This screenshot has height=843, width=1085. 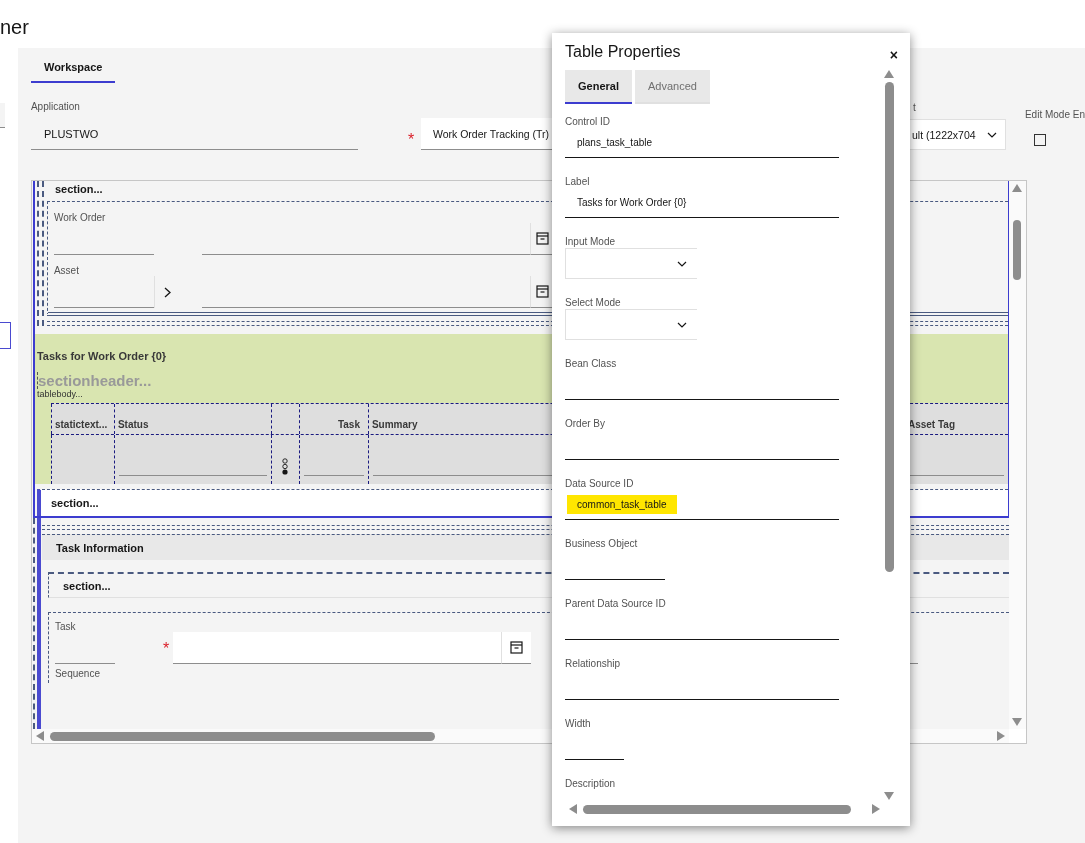 I want to click on field-label: Control ID, so click(x=588, y=121).